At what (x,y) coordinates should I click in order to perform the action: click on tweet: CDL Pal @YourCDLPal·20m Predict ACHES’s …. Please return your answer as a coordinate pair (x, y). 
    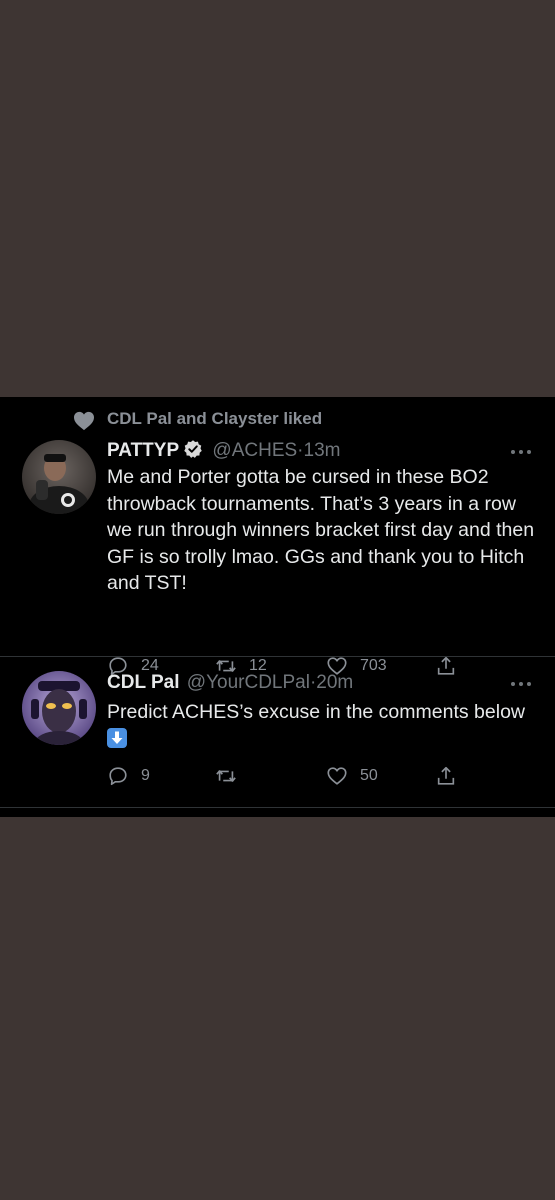
    Looking at the image, I should click on (277, 734).